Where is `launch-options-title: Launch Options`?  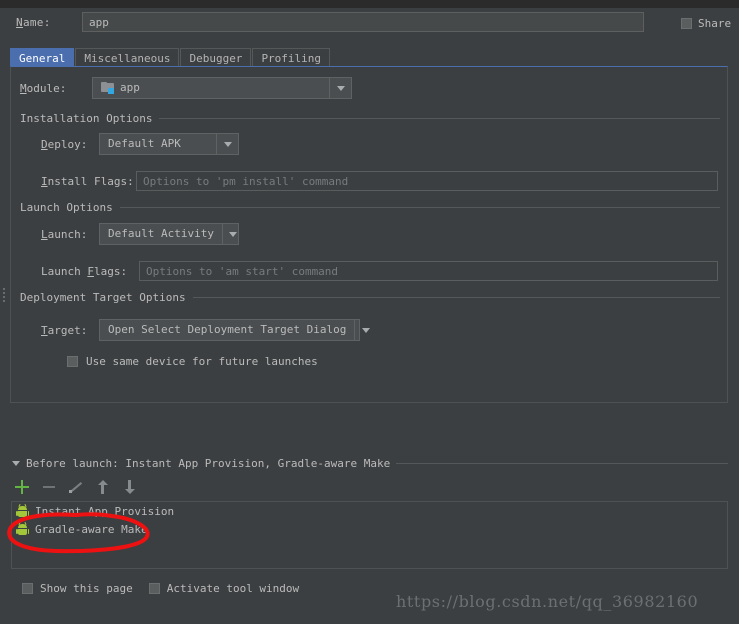
launch-options-title: Launch Options is located at coordinates (66, 207).